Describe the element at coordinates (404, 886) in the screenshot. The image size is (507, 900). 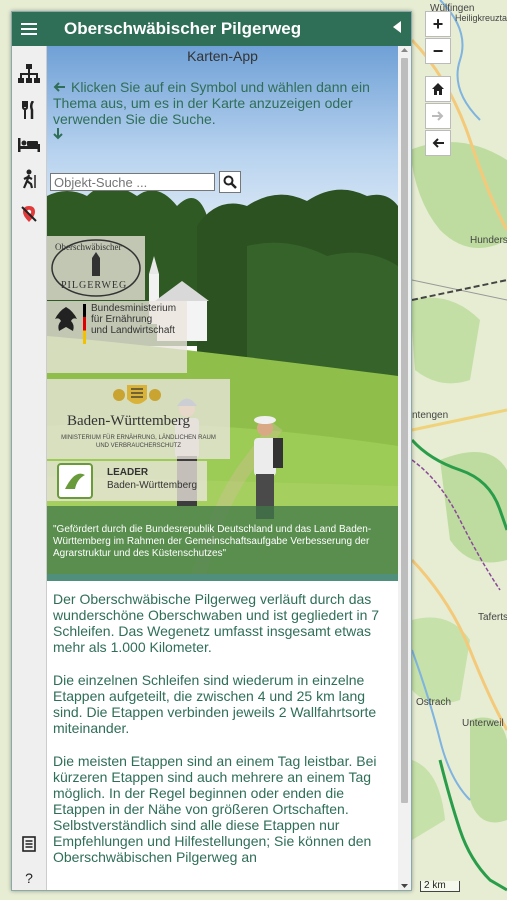
I see `scroll-down-icon` at that location.